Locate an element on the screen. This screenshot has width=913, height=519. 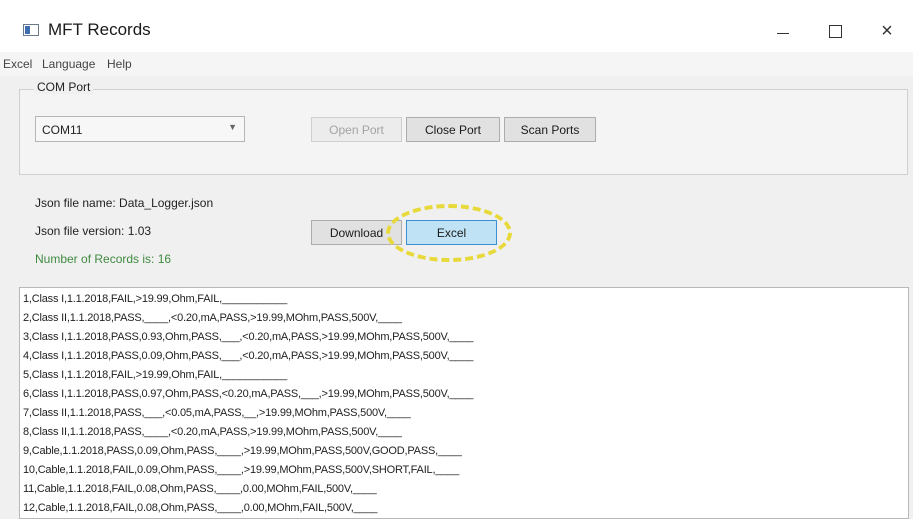
json-file-version: Json file version: 1.03 is located at coordinates (93, 231).